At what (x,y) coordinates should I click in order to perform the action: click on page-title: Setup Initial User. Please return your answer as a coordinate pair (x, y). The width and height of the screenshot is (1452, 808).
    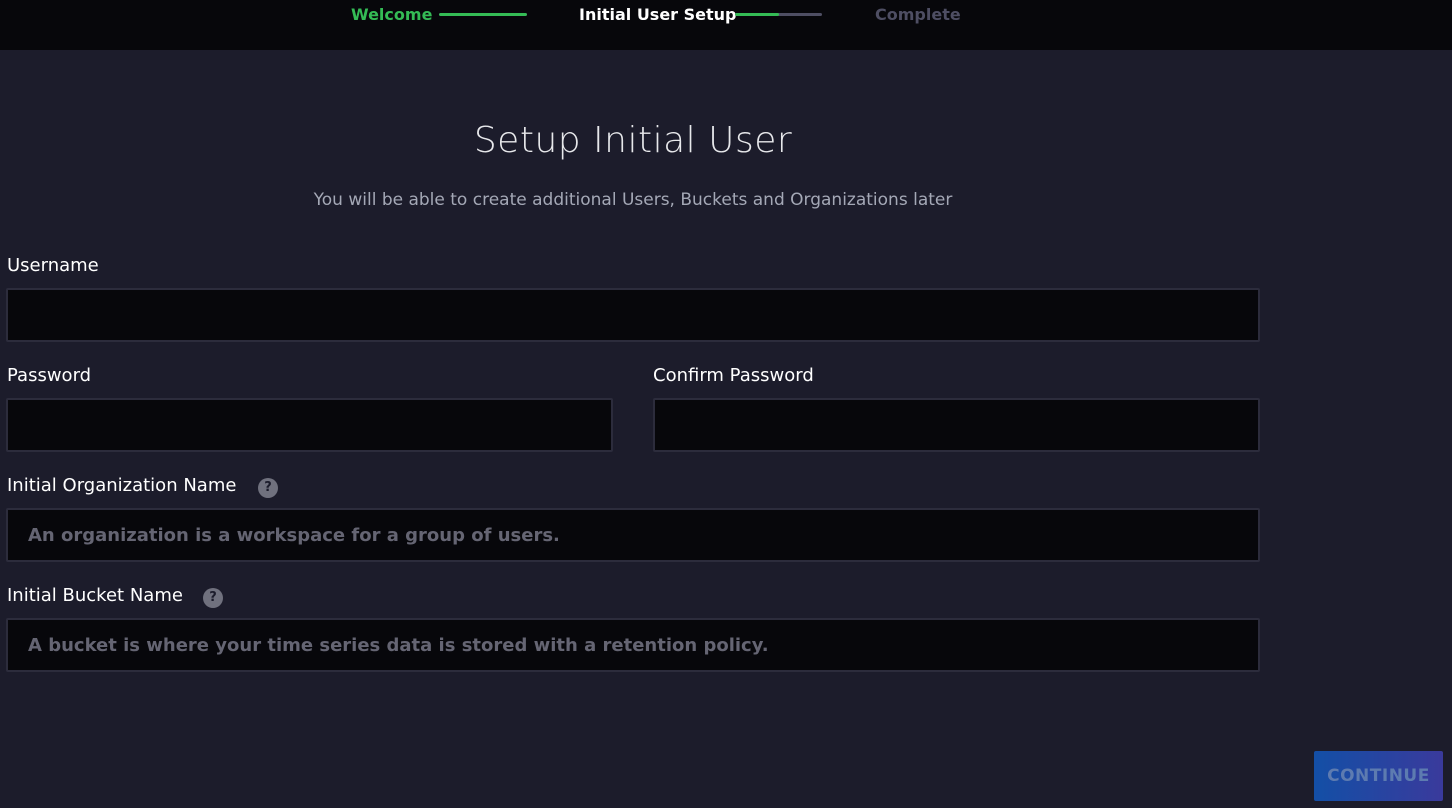
    Looking at the image, I should click on (633, 140).